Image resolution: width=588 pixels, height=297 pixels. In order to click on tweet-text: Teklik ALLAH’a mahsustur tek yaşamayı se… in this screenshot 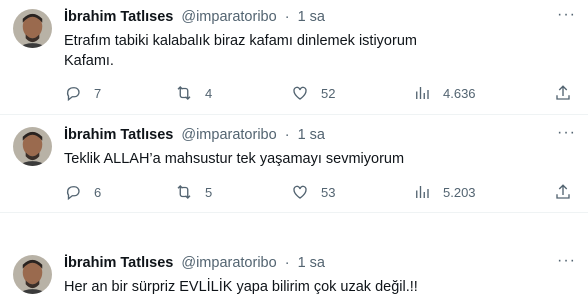, I will do `click(234, 159)`.